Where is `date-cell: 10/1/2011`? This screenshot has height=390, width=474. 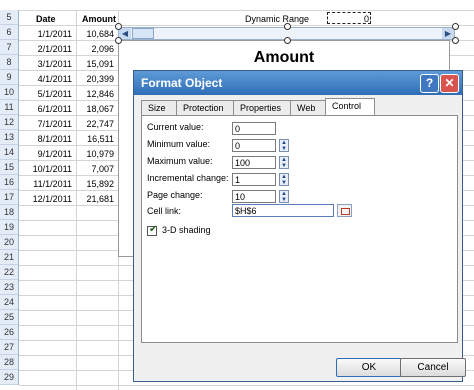
date-cell: 10/1/2011 is located at coordinates (46, 169).